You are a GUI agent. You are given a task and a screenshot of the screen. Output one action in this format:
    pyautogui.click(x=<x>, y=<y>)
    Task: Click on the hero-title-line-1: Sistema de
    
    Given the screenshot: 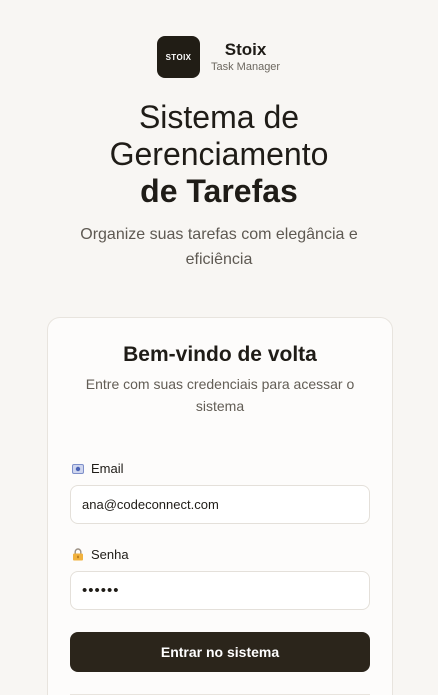 What is the action you would take?
    pyautogui.click(x=219, y=117)
    